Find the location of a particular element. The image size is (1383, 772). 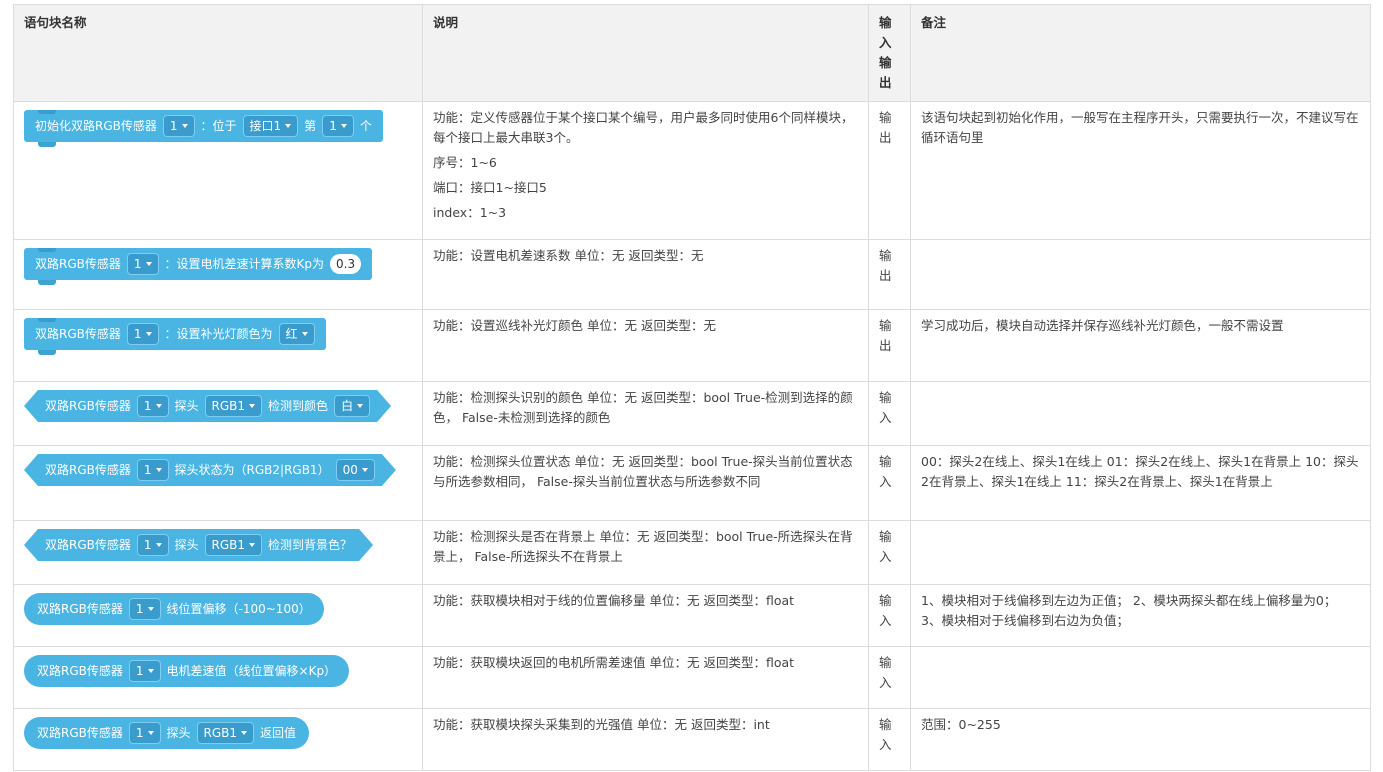

remarks-cell: 学习成功后，模块自动选择并保存巡线补光灯颜色，一般不需设置 is located at coordinates (1140, 345).